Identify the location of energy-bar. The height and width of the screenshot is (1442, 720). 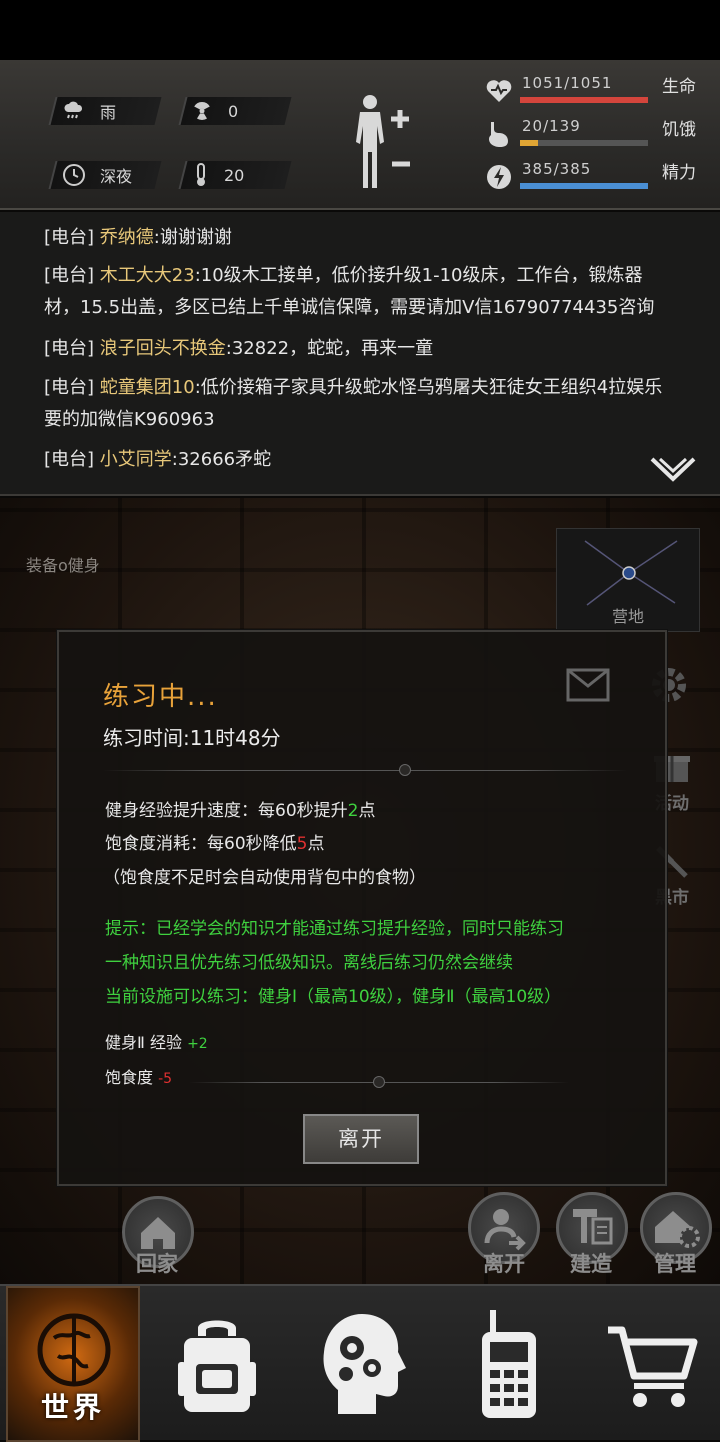
(584, 186).